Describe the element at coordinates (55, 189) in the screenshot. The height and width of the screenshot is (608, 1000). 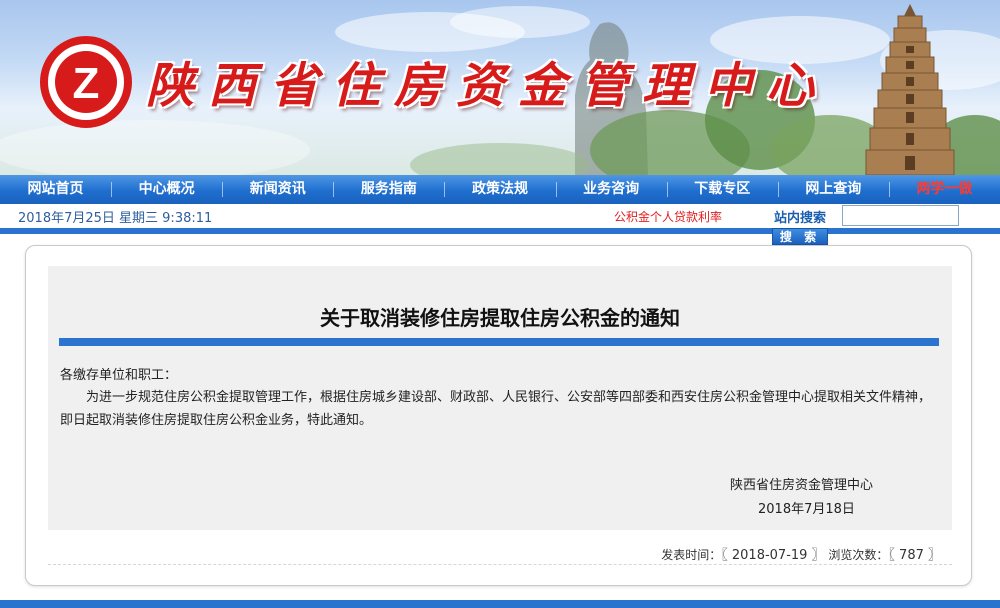
I see `nav-item-home: 网站首页` at that location.